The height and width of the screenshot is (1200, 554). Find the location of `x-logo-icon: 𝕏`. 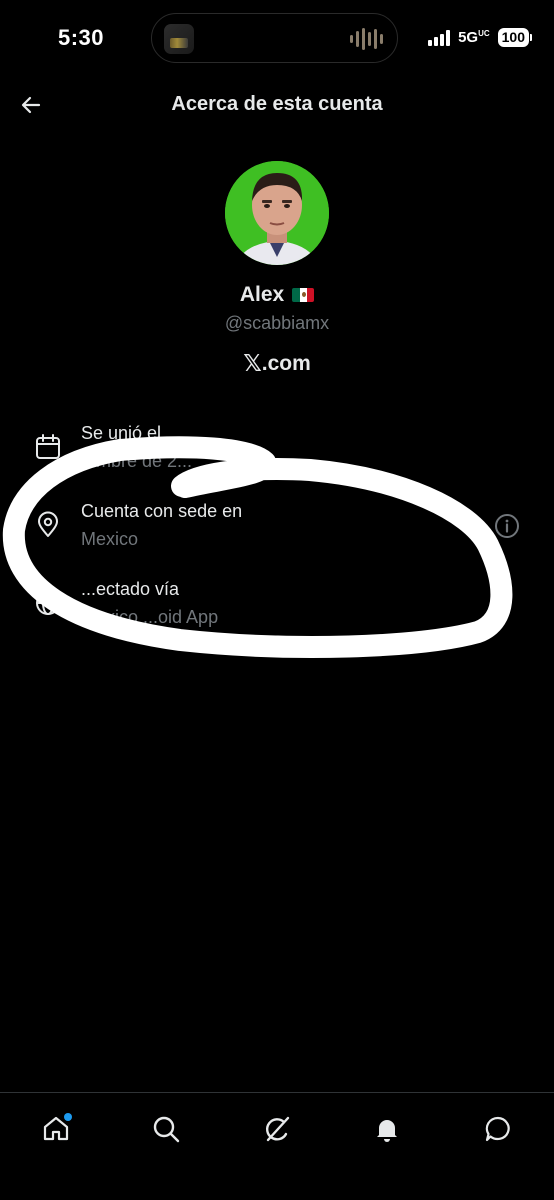

x-logo-icon: 𝕏 is located at coordinates (252, 363).